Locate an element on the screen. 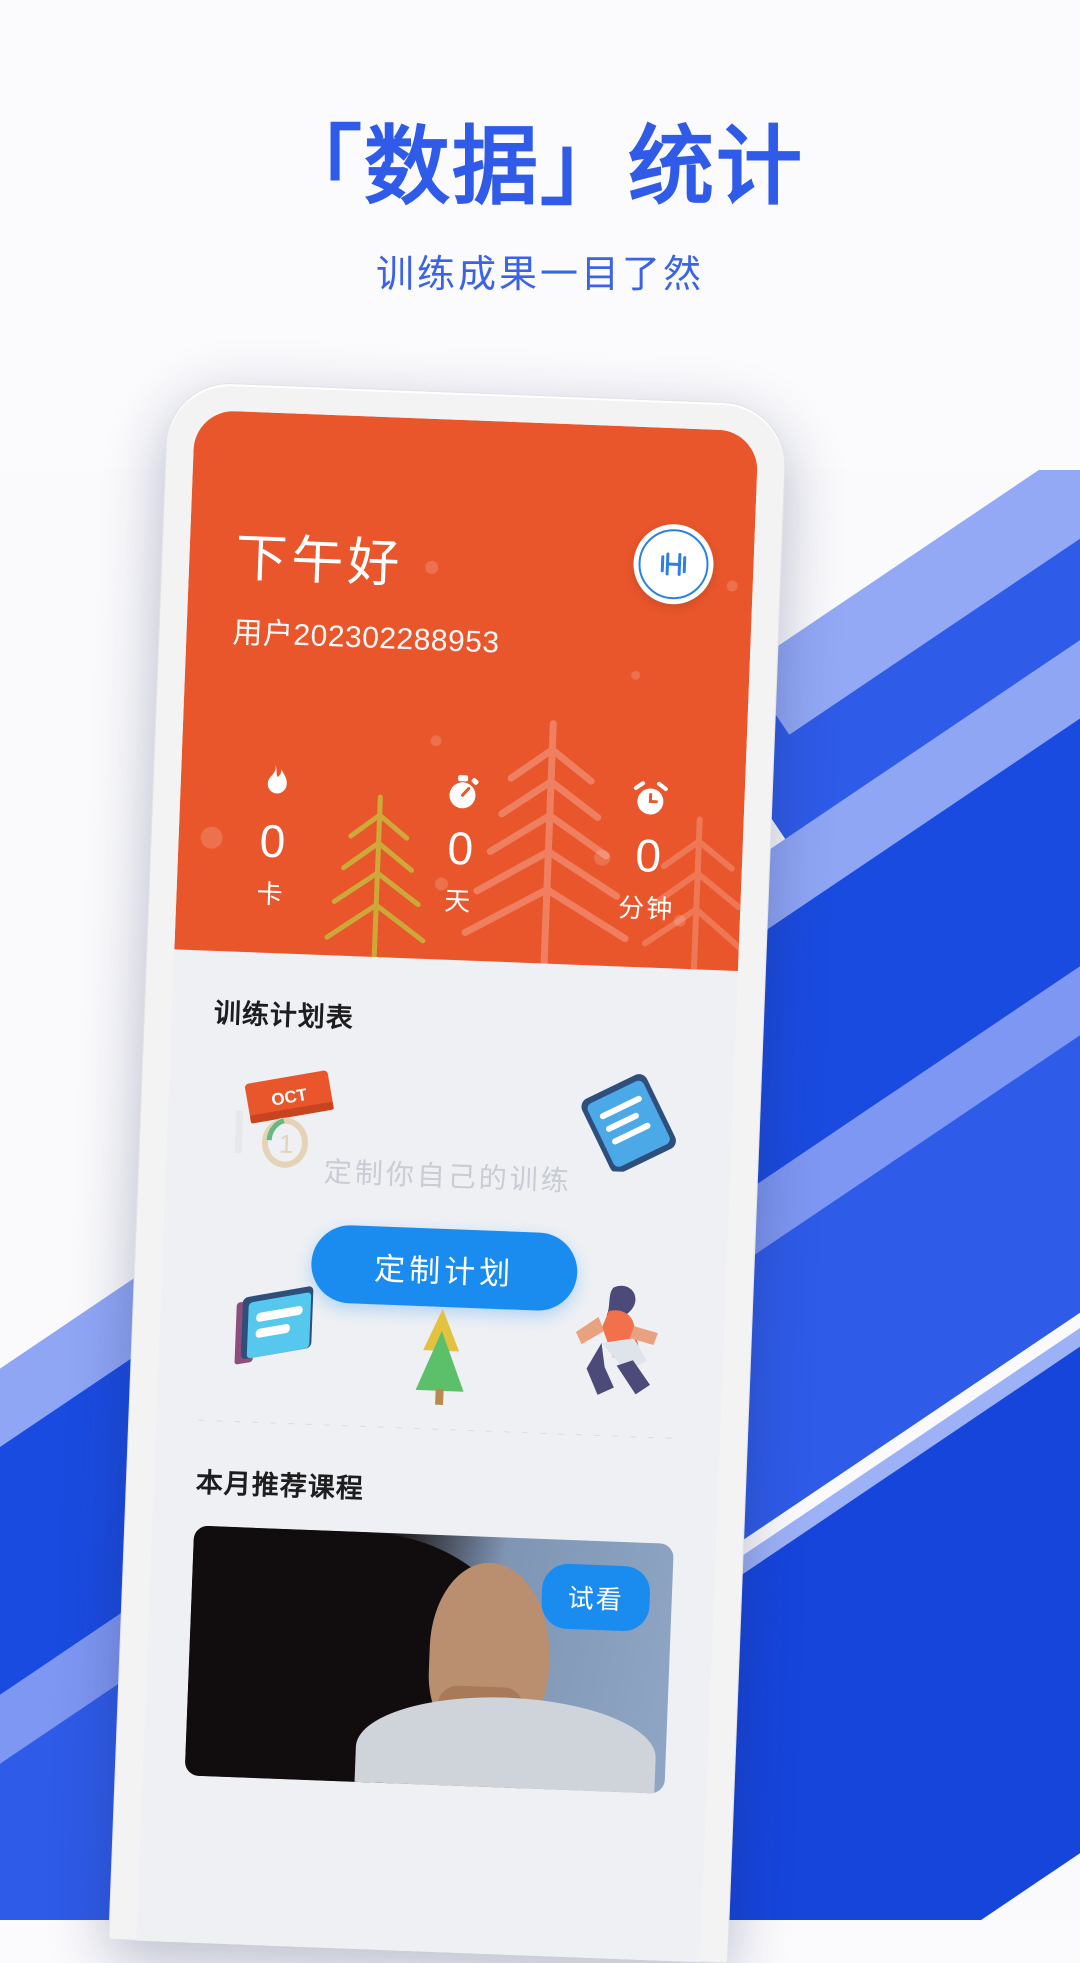 This screenshot has height=1963, width=1080. flame-icon is located at coordinates (275, 784).